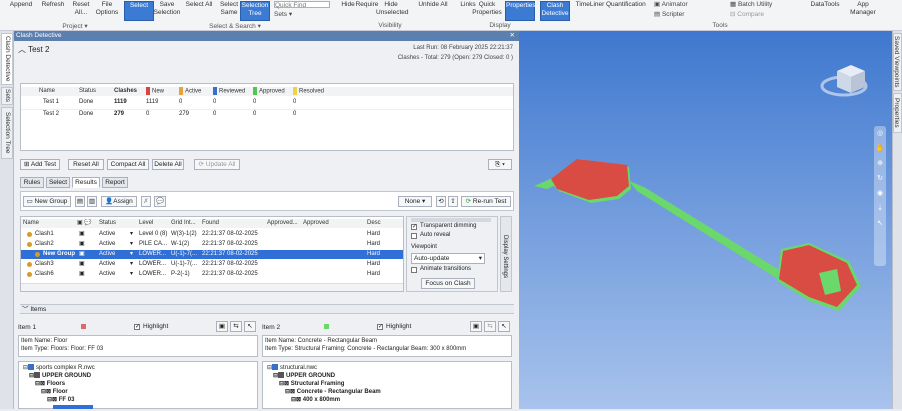 Image resolution: width=902 pixels, height=411 pixels. I want to click on export-dropdown-button: ⎘ ▾, so click(500, 164).